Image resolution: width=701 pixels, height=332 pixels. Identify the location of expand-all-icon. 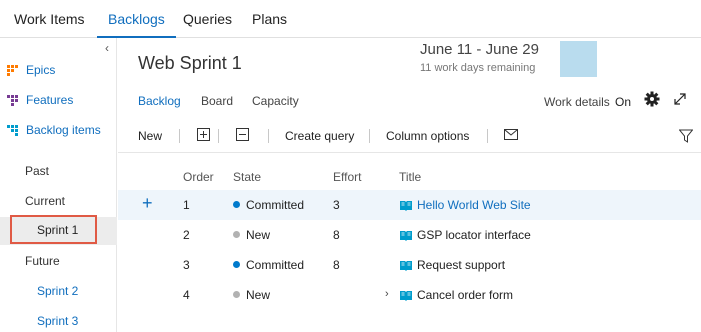
(203, 134).